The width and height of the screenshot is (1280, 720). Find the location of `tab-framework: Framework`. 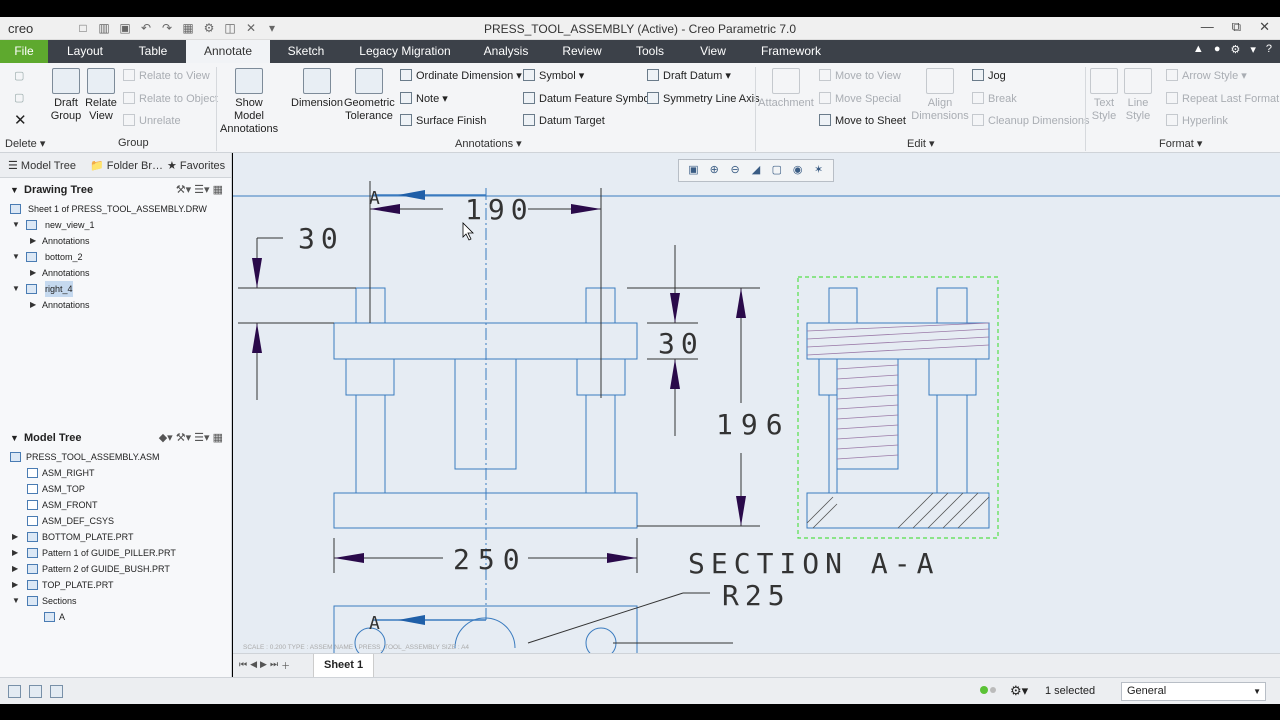

tab-framework: Framework is located at coordinates (791, 51).